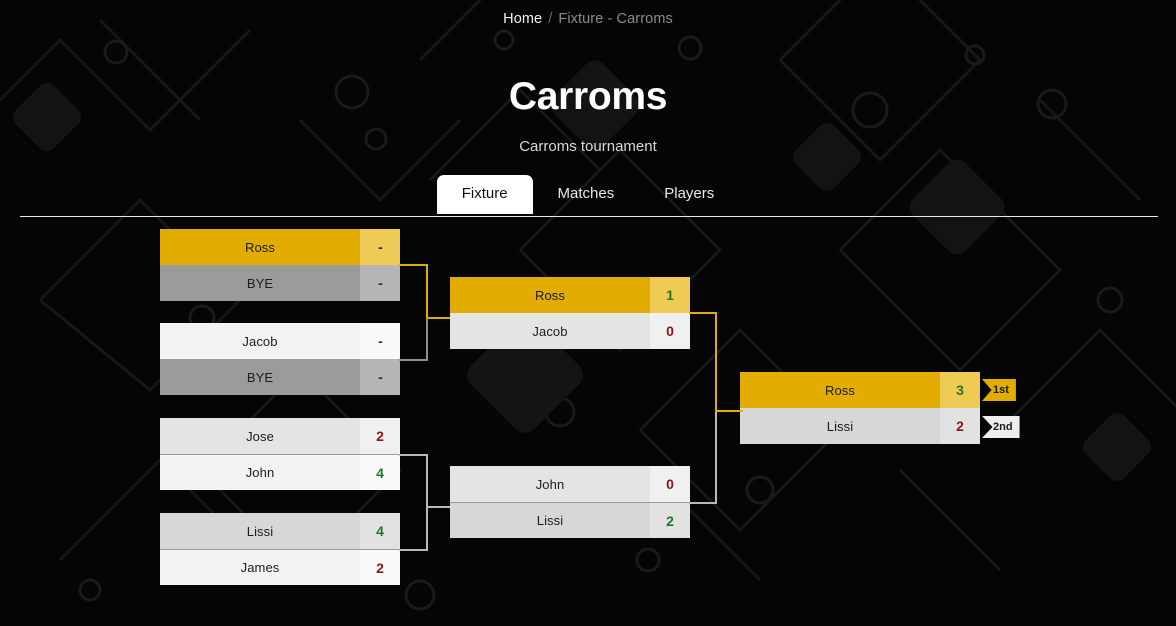 This screenshot has height=626, width=1176. I want to click on connector-r2m2-vertical, so click(716, 458).